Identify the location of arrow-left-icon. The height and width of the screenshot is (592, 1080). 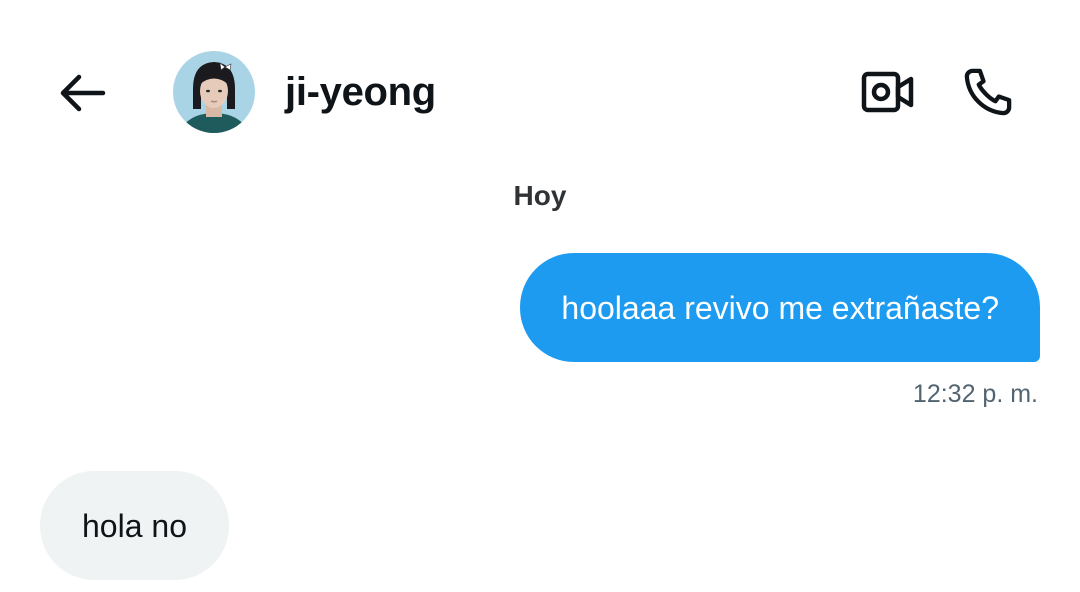
(83, 93).